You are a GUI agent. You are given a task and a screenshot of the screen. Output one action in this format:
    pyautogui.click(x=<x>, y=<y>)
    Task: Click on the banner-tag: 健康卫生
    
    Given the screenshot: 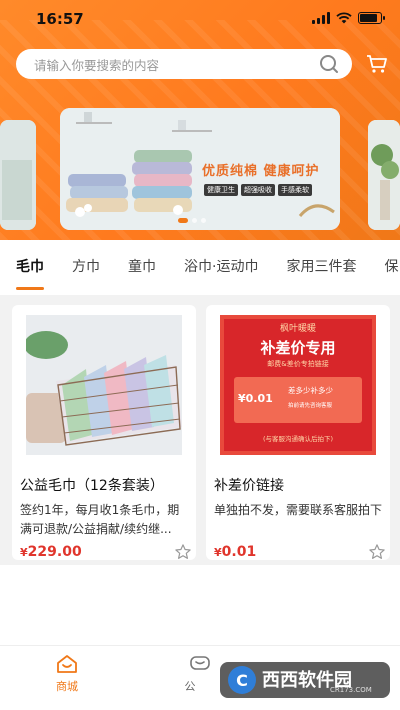 What is the action you would take?
    pyautogui.click(x=221, y=190)
    